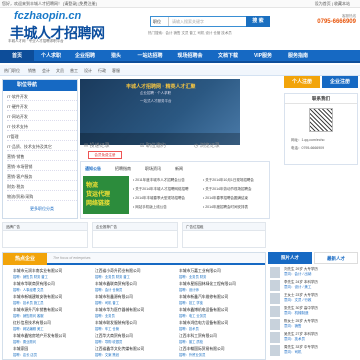  Describe the element at coordinates (42, 136) in the screenshot. I see `sidebar-item: IT管理` at that location.